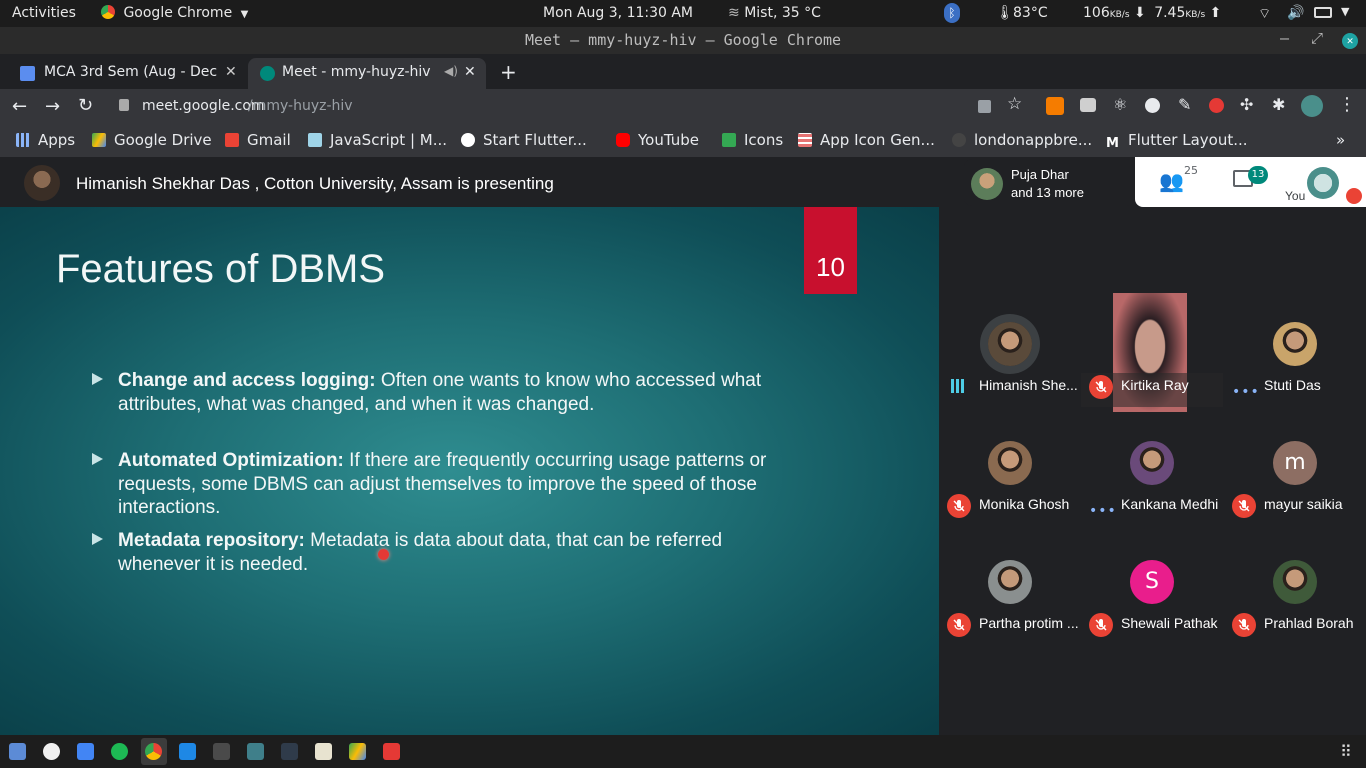  What do you see at coordinates (1152, 349) in the screenshot?
I see `participant-tile: Kirtika Ray` at bounding box center [1152, 349].